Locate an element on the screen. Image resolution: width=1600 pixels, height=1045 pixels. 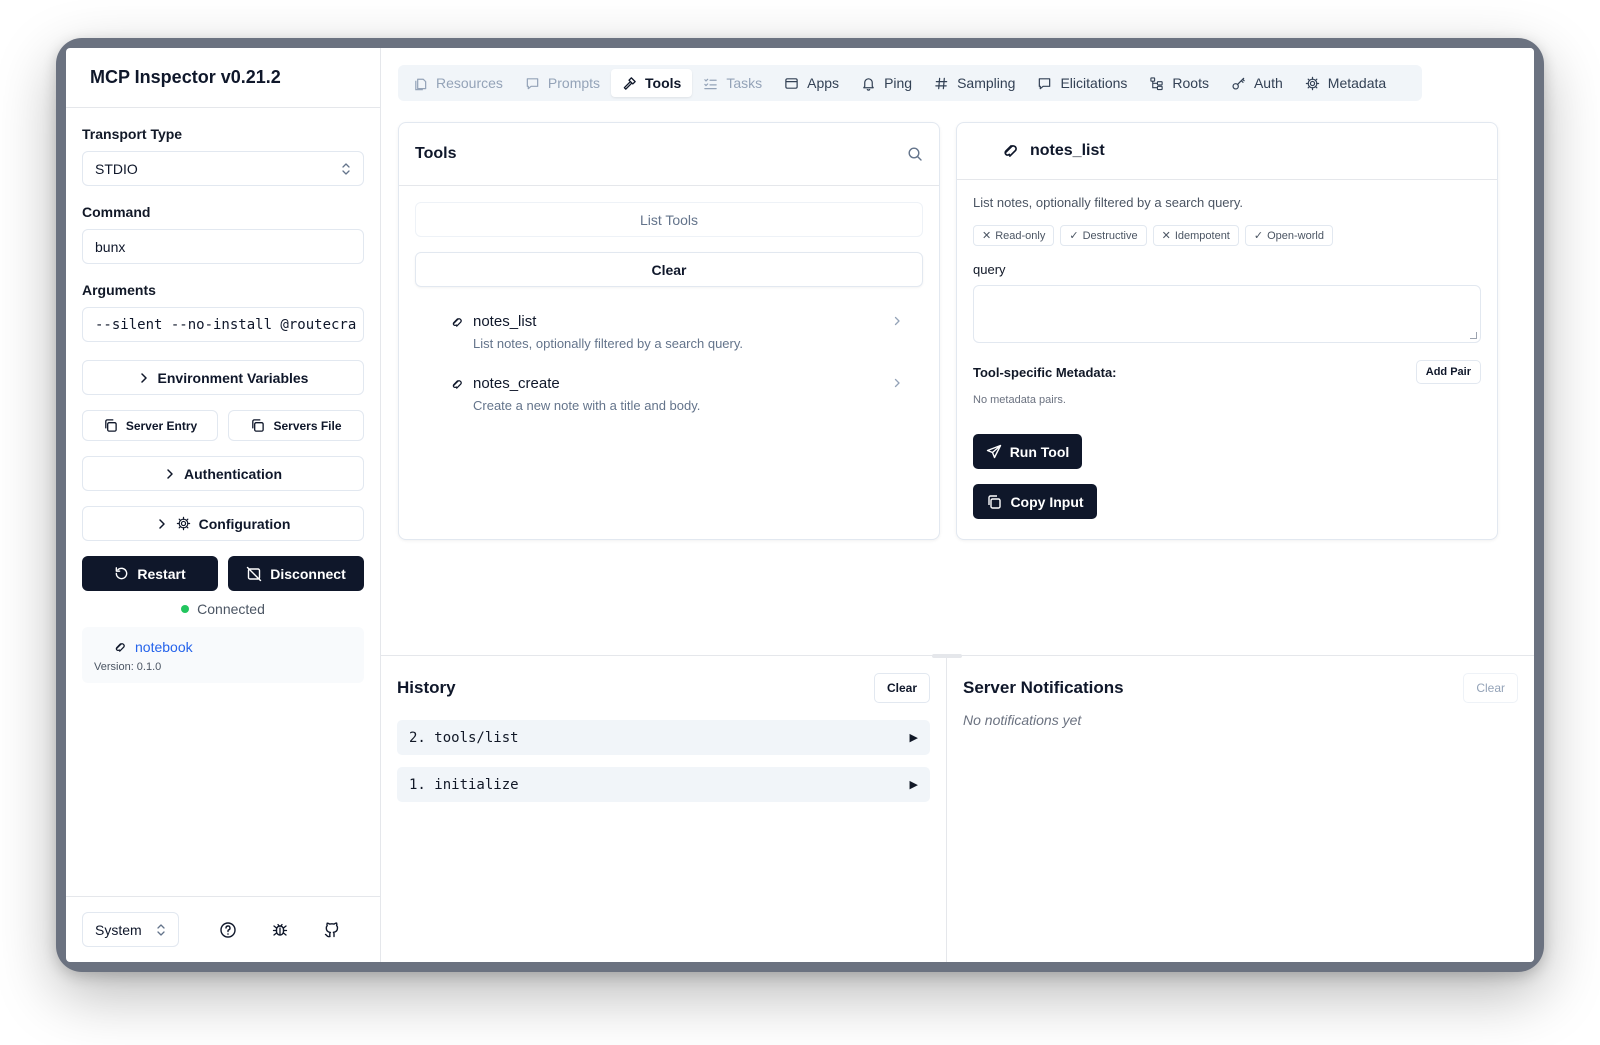
command-label: Command is located at coordinates (116, 212).